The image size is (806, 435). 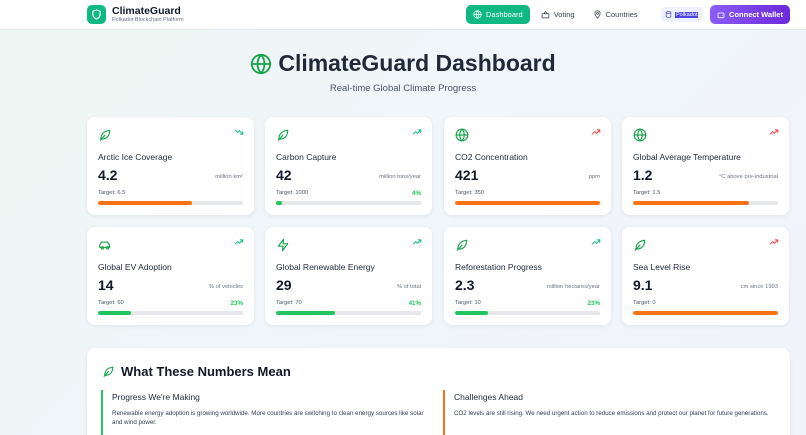 I want to click on nav-countries-button: Countries, so click(x=615, y=14).